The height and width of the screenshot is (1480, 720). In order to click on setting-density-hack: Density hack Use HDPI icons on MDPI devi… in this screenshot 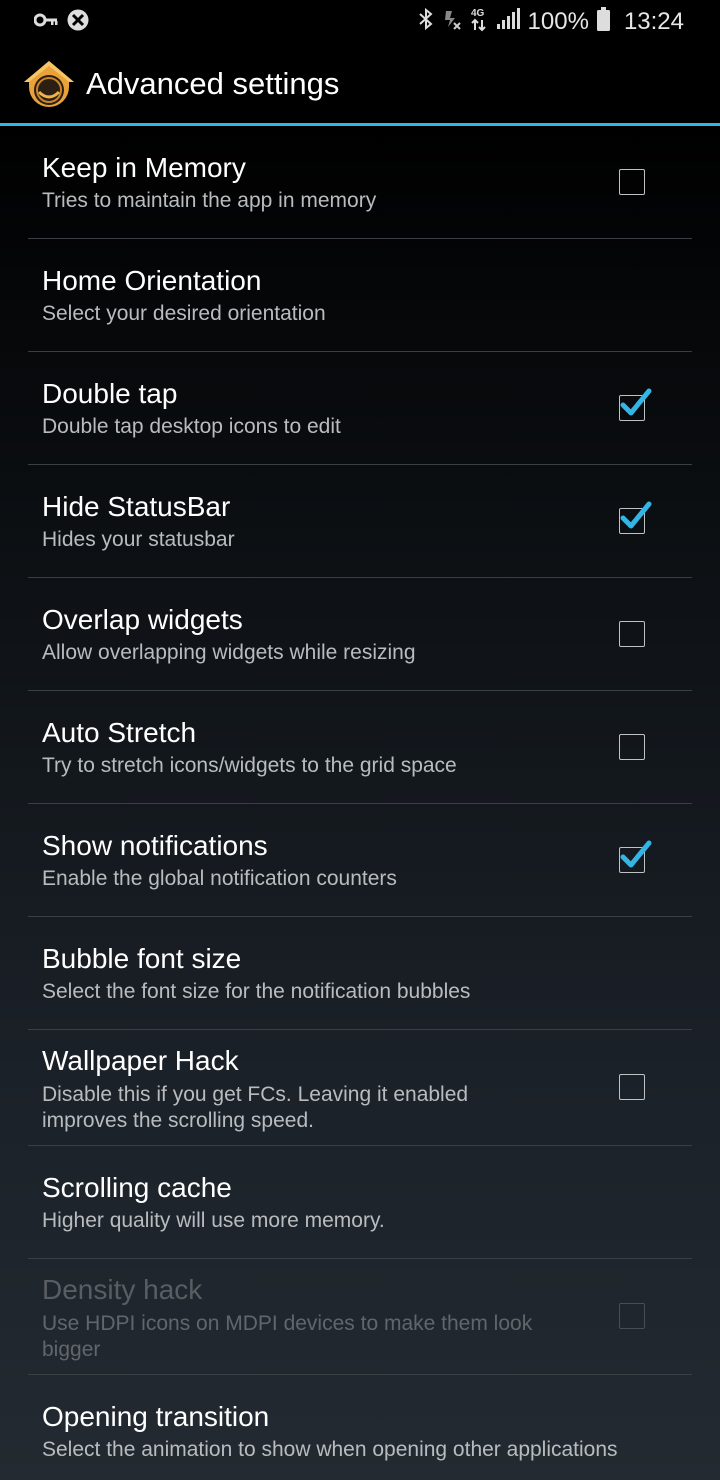, I will do `click(360, 1317)`.